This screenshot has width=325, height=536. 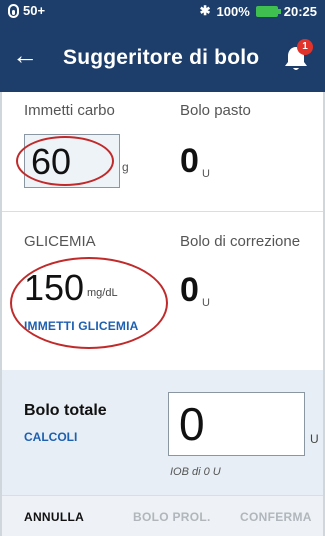 I want to click on action-bar: ANNULLA BOLO PROL. CONFERMA, so click(x=162, y=515).